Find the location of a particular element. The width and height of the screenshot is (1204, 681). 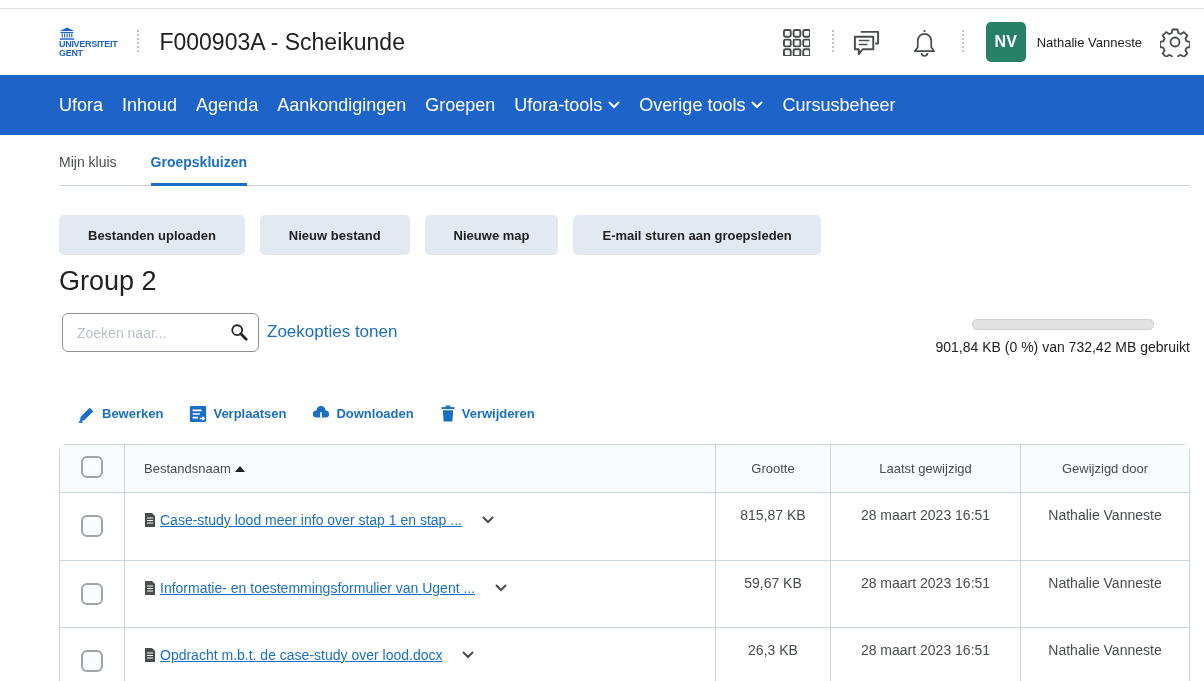

column-header: Laatst gewijzigd is located at coordinates (925, 468).